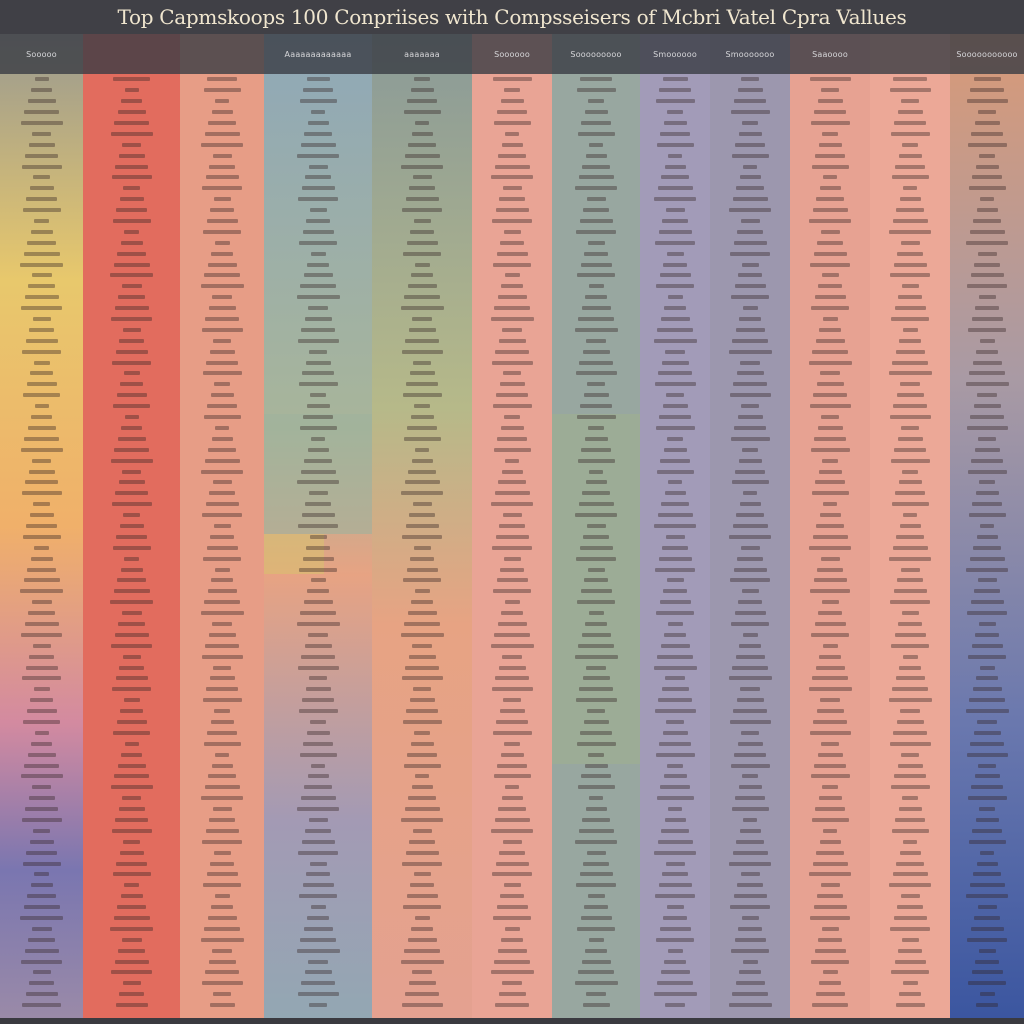  Describe the element at coordinates (318, 546) in the screenshot. I see `column-body` at that location.